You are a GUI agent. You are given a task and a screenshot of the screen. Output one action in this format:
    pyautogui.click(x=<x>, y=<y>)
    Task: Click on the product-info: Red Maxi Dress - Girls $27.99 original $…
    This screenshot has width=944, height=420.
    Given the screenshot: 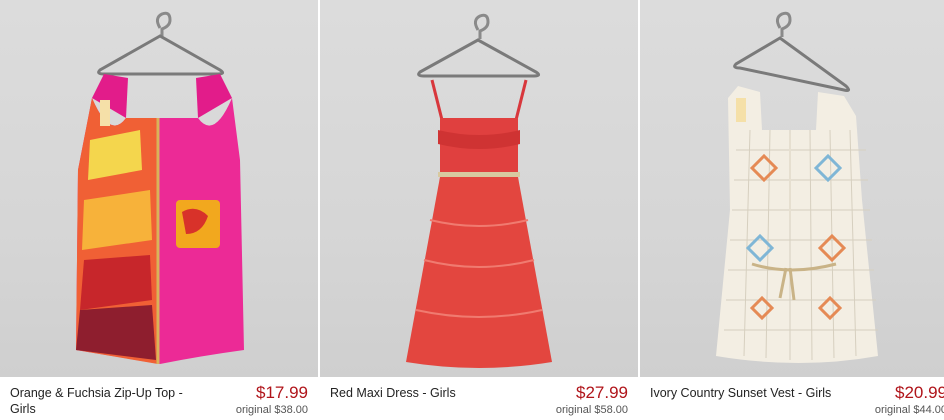 What is the action you would take?
    pyautogui.click(x=479, y=398)
    